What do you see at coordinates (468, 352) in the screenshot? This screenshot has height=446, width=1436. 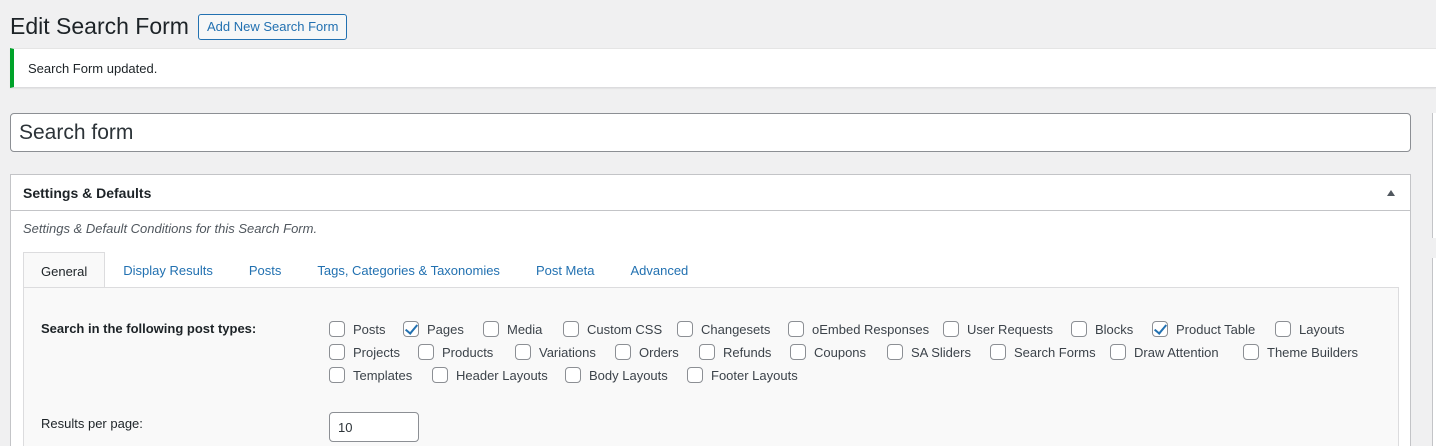 I see `post-type-label: Products` at bounding box center [468, 352].